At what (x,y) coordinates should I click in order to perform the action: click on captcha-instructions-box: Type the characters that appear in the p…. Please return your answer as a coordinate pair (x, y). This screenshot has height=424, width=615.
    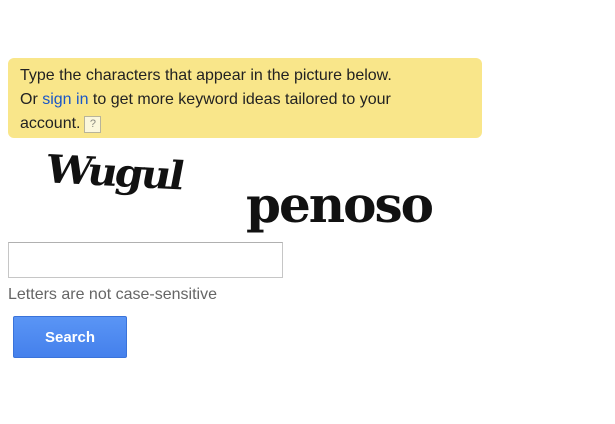
    Looking at the image, I should click on (245, 98).